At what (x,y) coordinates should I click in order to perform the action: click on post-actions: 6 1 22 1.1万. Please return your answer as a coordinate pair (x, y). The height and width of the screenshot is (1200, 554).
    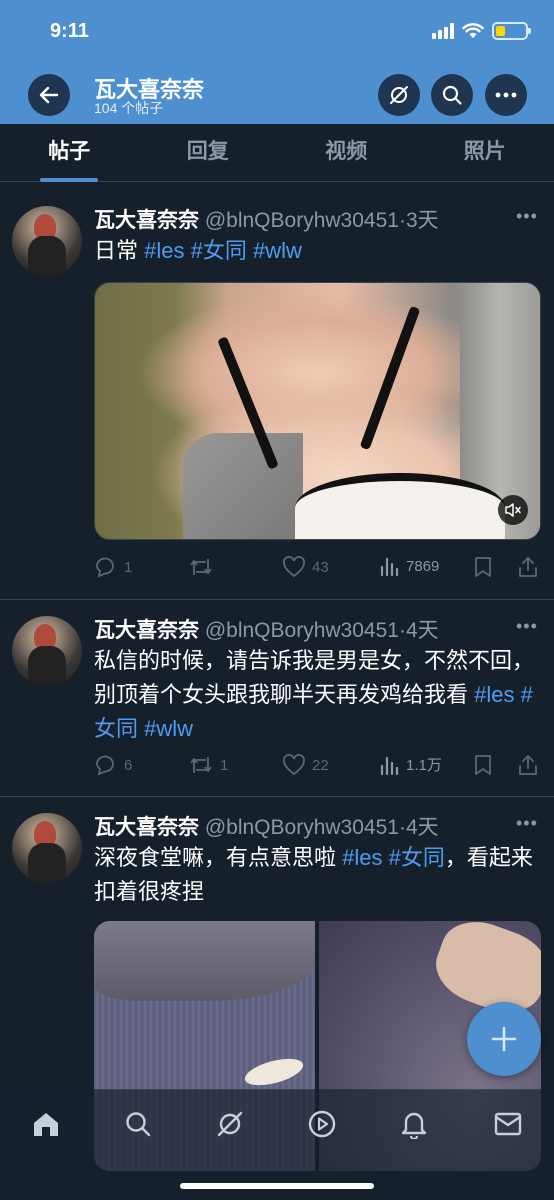
    Looking at the image, I should click on (317, 768).